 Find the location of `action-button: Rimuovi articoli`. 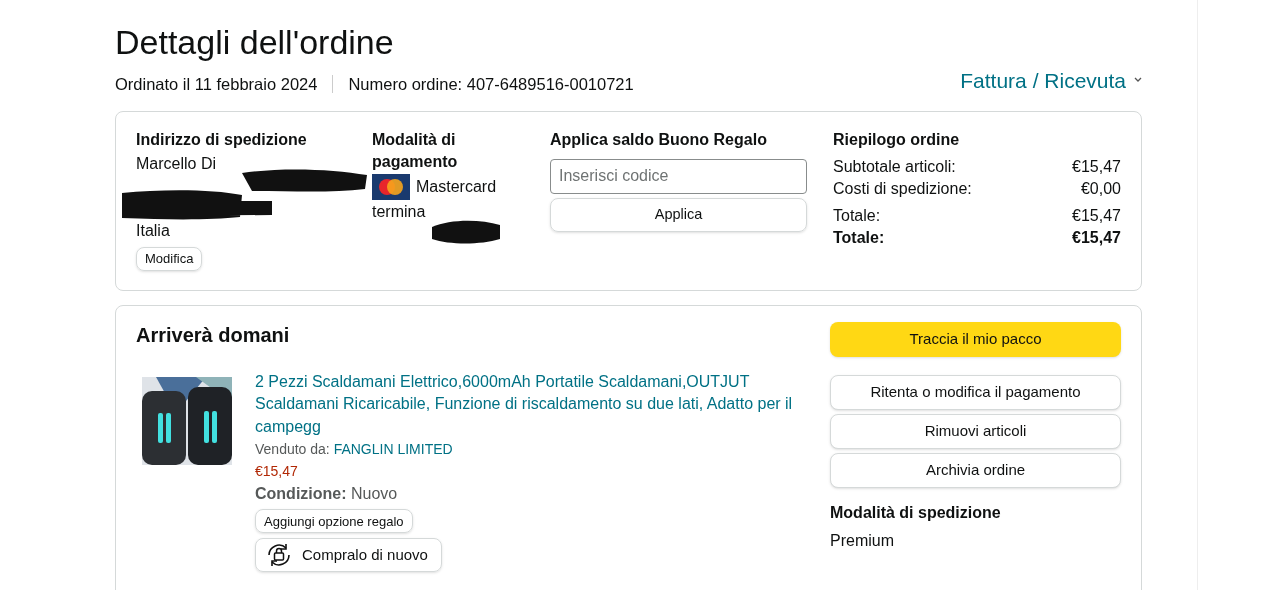

action-button: Rimuovi articoli is located at coordinates (975, 431).